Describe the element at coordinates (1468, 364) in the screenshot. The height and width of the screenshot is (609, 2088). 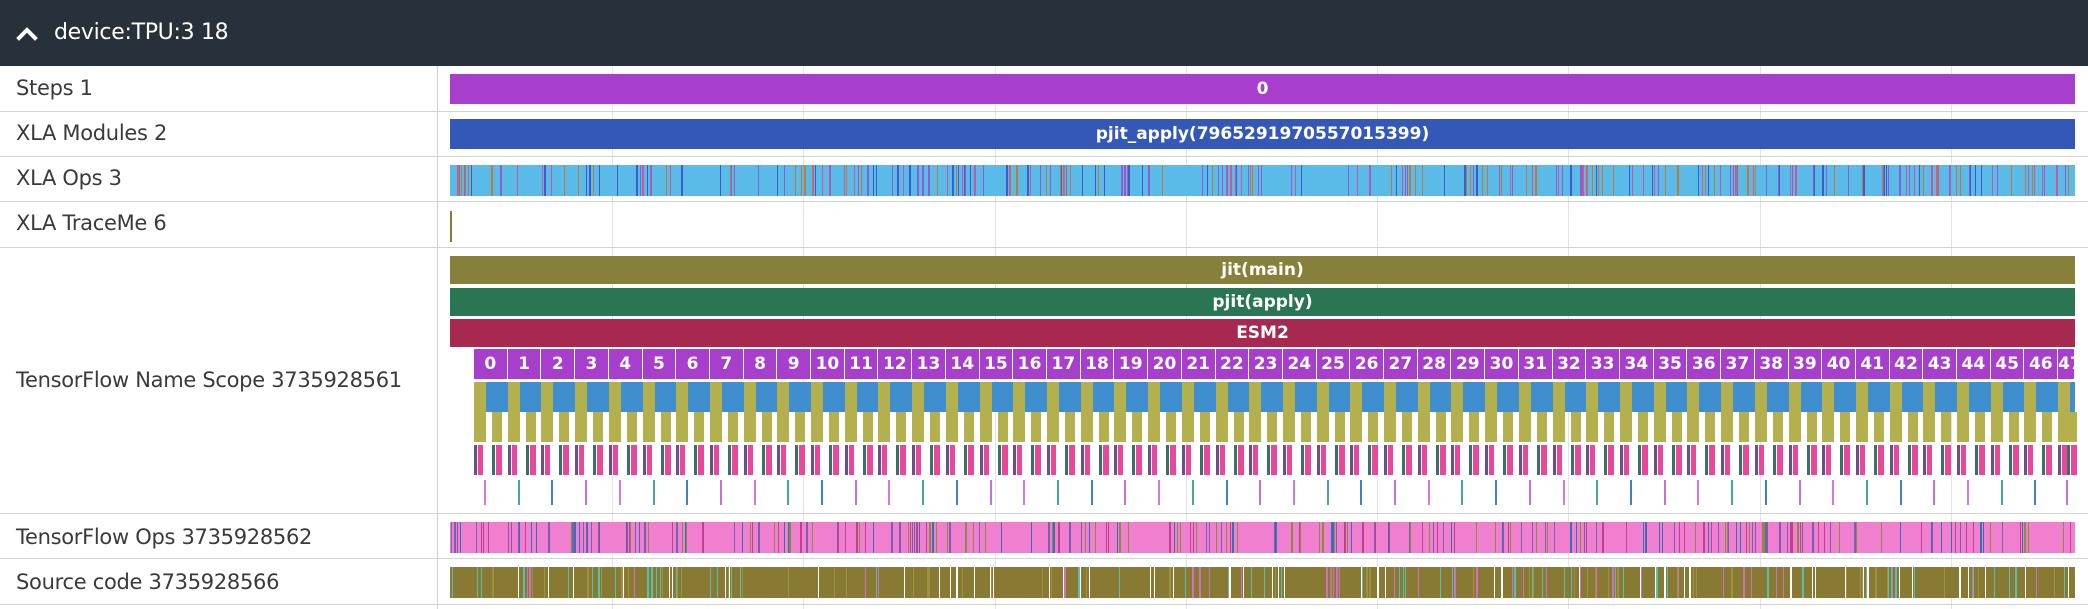
I see `layer-scope-block: 29` at that location.